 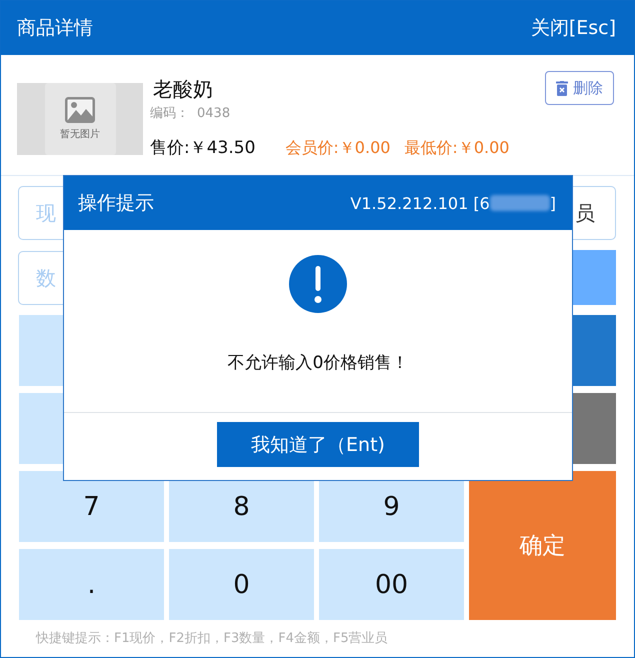 What do you see at coordinates (211, 639) in the screenshot?
I see `shortcut-hint: 快捷键提示：F1现价，F2折扣，F3数量，F4金额，F5营业员` at bounding box center [211, 639].